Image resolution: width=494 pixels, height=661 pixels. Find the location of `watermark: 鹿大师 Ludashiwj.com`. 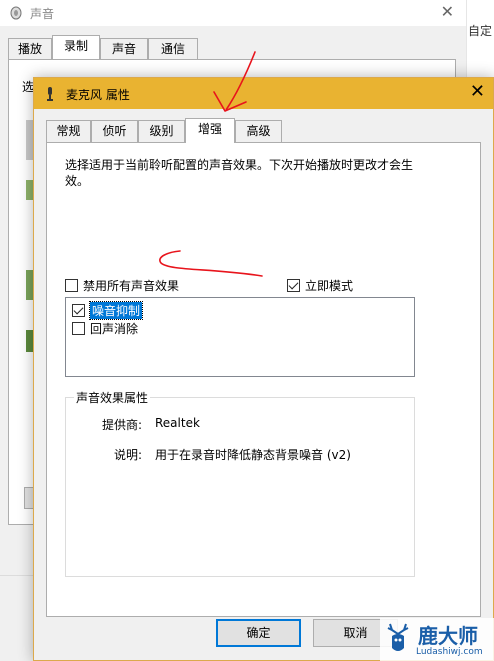

watermark: 鹿大师 Ludashiwj.com is located at coordinates (437, 639).